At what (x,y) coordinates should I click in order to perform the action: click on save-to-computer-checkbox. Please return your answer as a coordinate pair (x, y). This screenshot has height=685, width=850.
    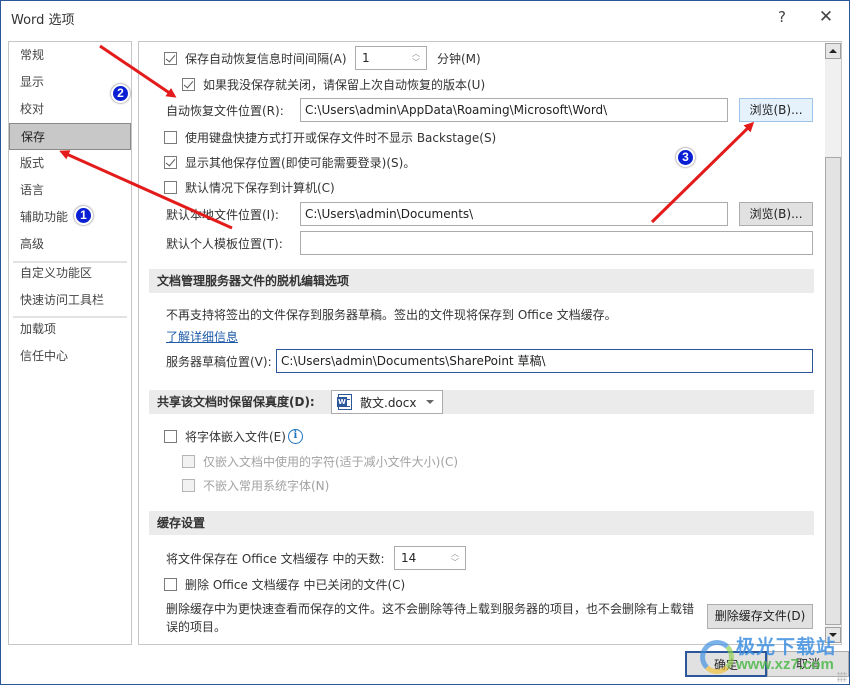
    Looking at the image, I should click on (170, 187).